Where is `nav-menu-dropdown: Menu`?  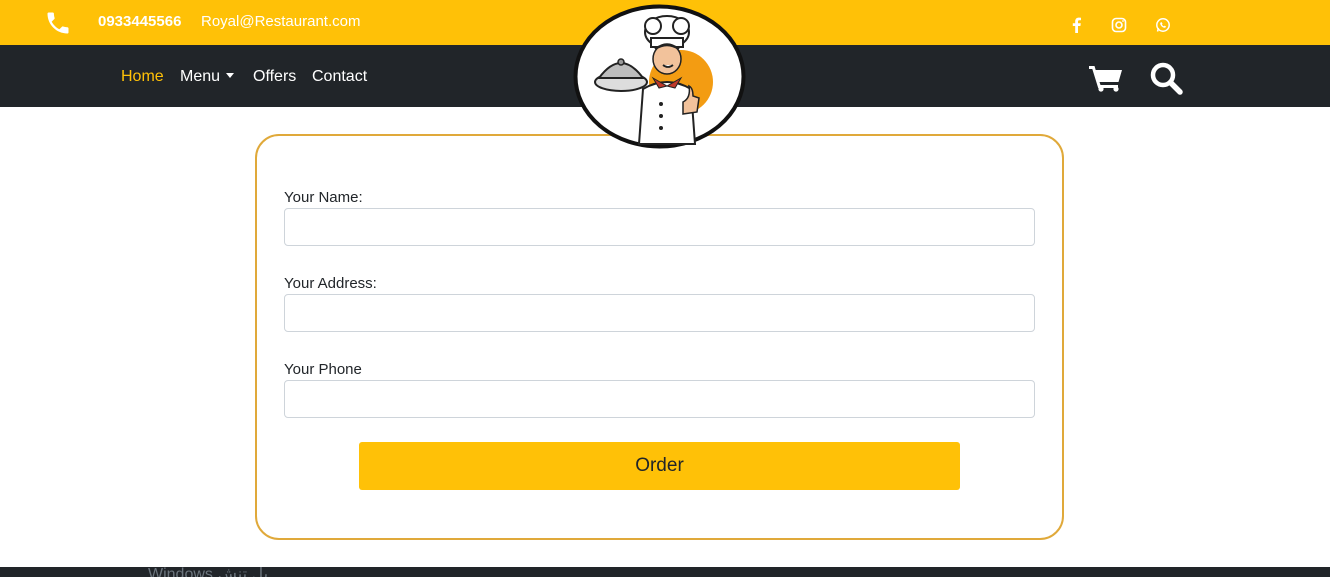 nav-menu-dropdown: Menu is located at coordinates (207, 77).